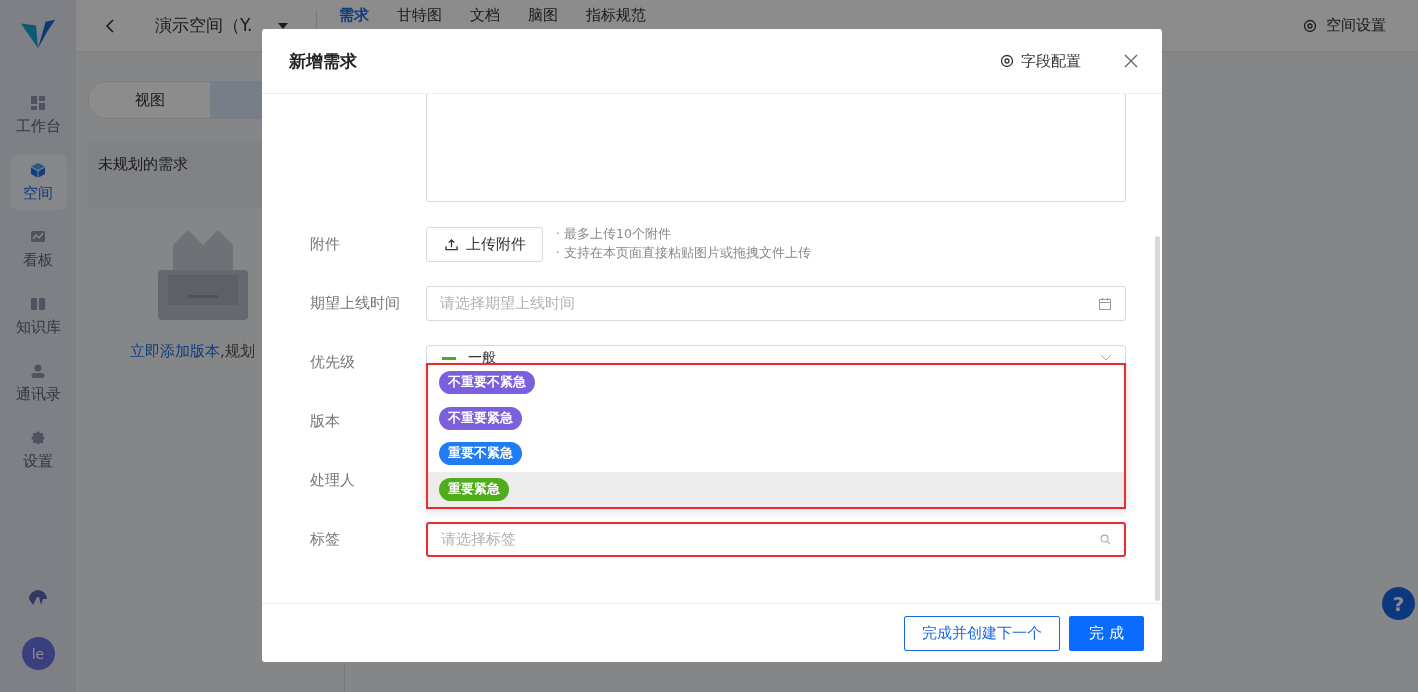  I want to click on sidebar-item: 空间, so click(38, 182).